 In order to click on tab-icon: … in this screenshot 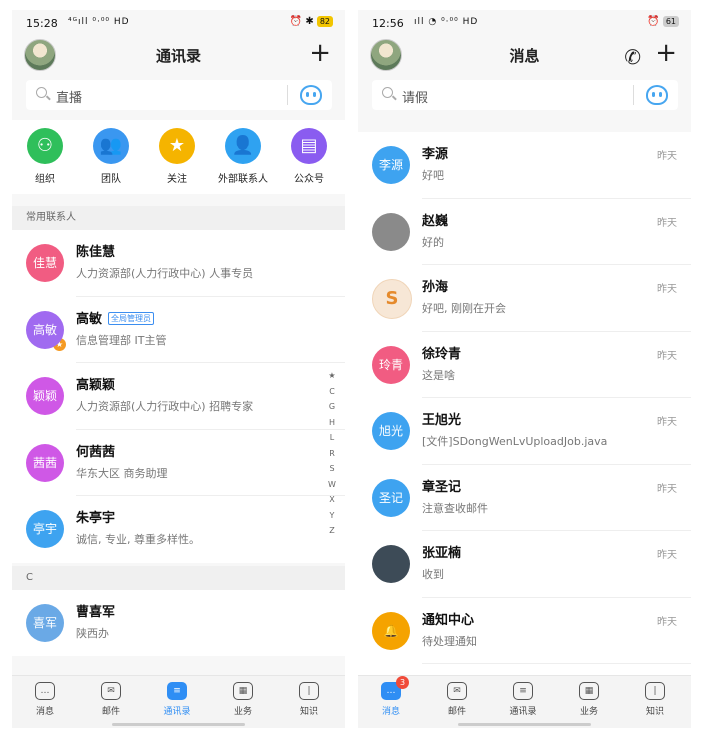, I will do `click(45, 691)`.